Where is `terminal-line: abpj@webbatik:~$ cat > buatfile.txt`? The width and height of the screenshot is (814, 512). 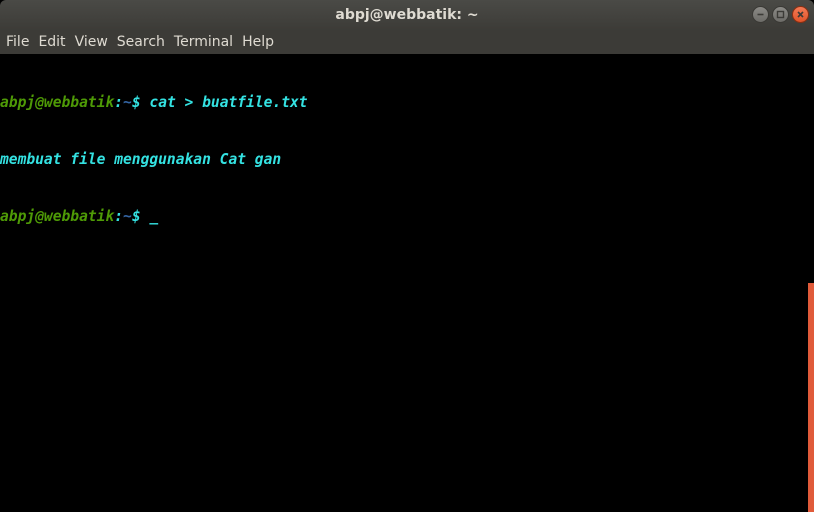
terminal-line: abpj@webbatik:~$ cat > buatfile.txt is located at coordinates (404, 102).